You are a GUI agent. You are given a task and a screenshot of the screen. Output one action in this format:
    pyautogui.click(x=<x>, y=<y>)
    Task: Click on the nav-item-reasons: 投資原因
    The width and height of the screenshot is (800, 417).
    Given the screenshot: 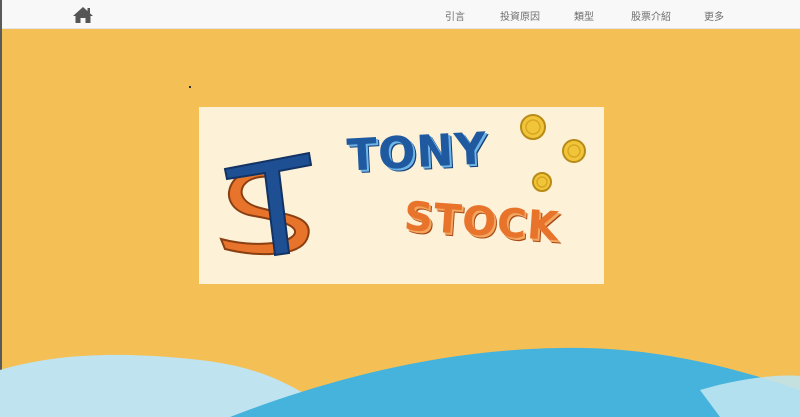 What is the action you would take?
    pyautogui.click(x=520, y=15)
    